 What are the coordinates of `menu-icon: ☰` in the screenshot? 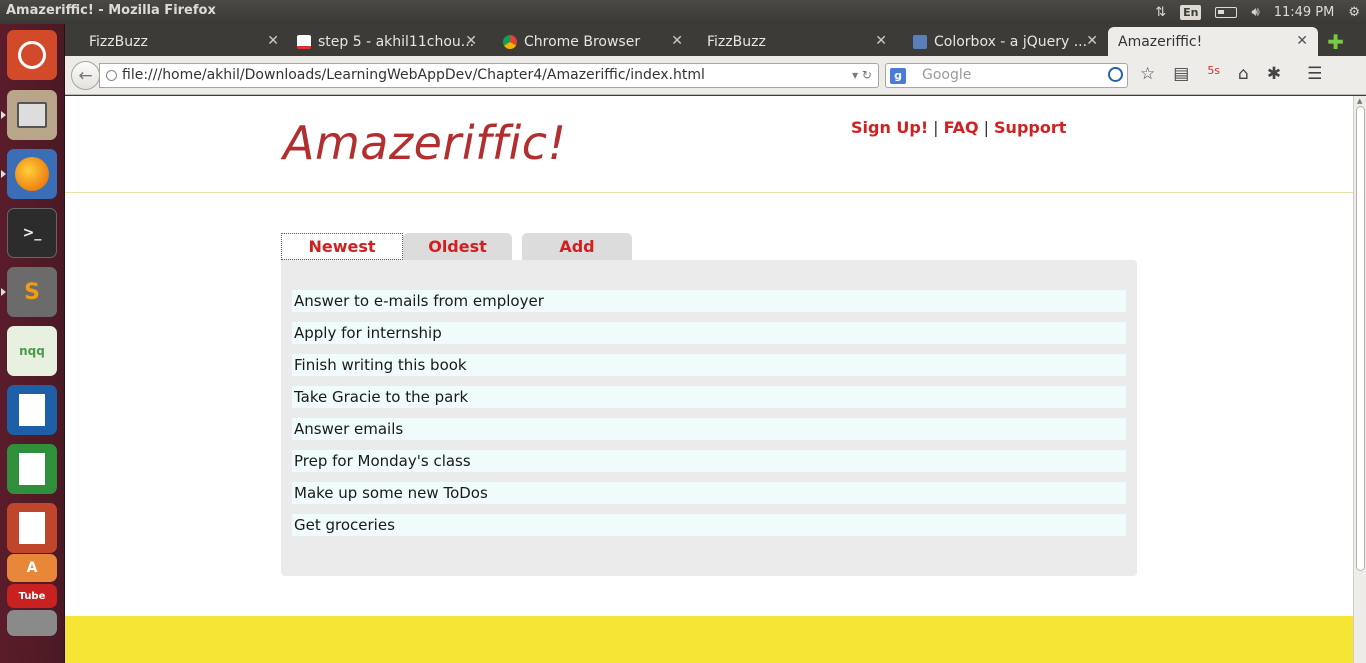 It's located at (1314, 74).